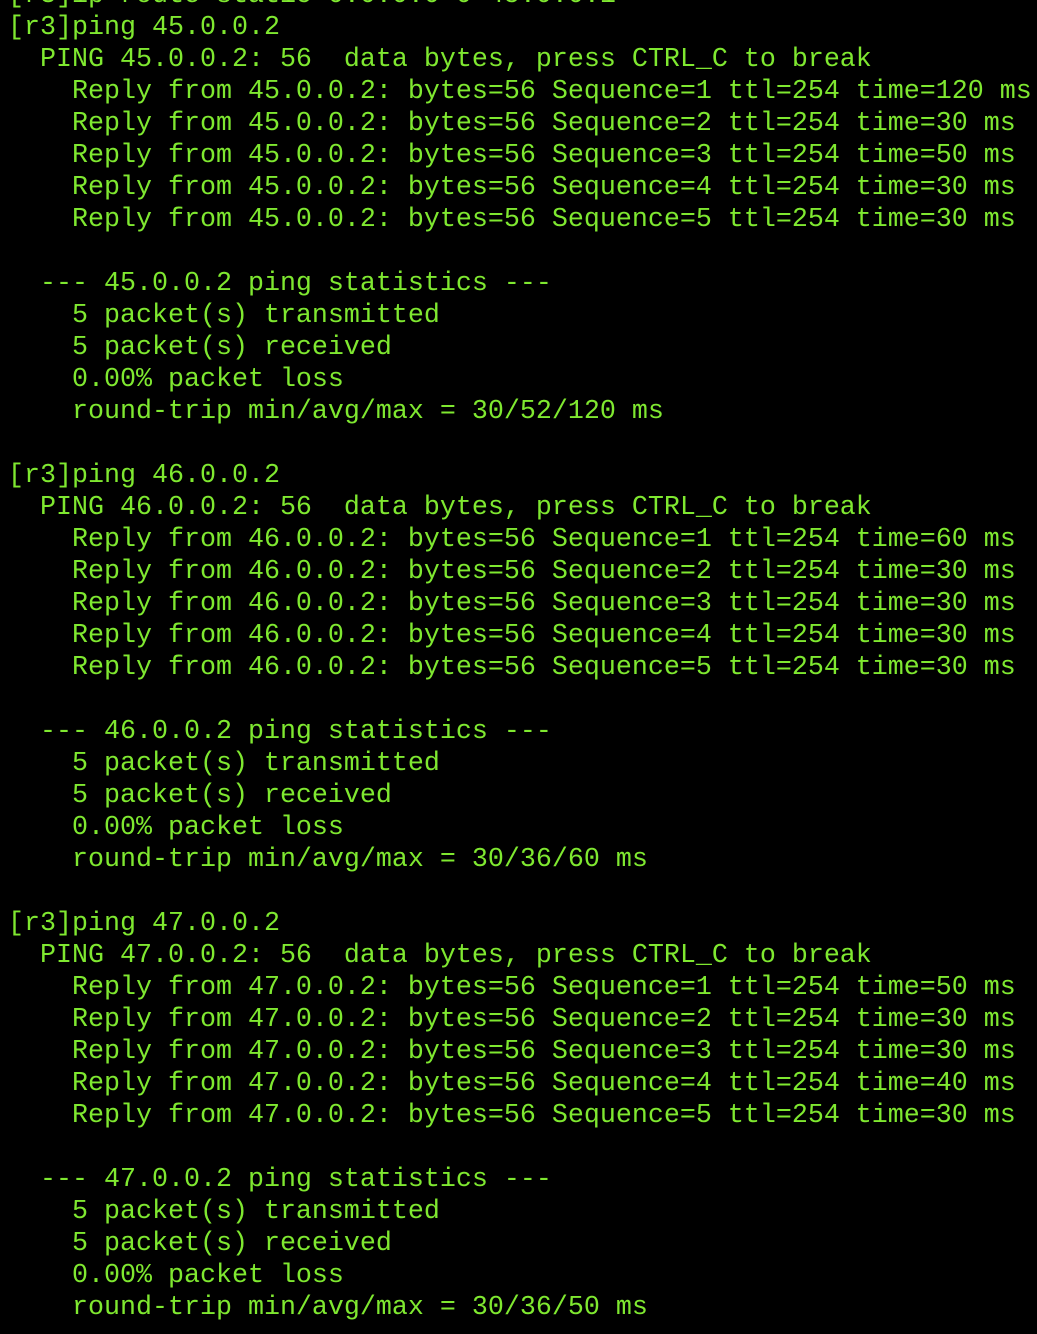 This screenshot has width=1037, height=1334. What do you see at coordinates (144, 28) in the screenshot?
I see `terminal-line: [r3]ping 45.0.0.2` at bounding box center [144, 28].